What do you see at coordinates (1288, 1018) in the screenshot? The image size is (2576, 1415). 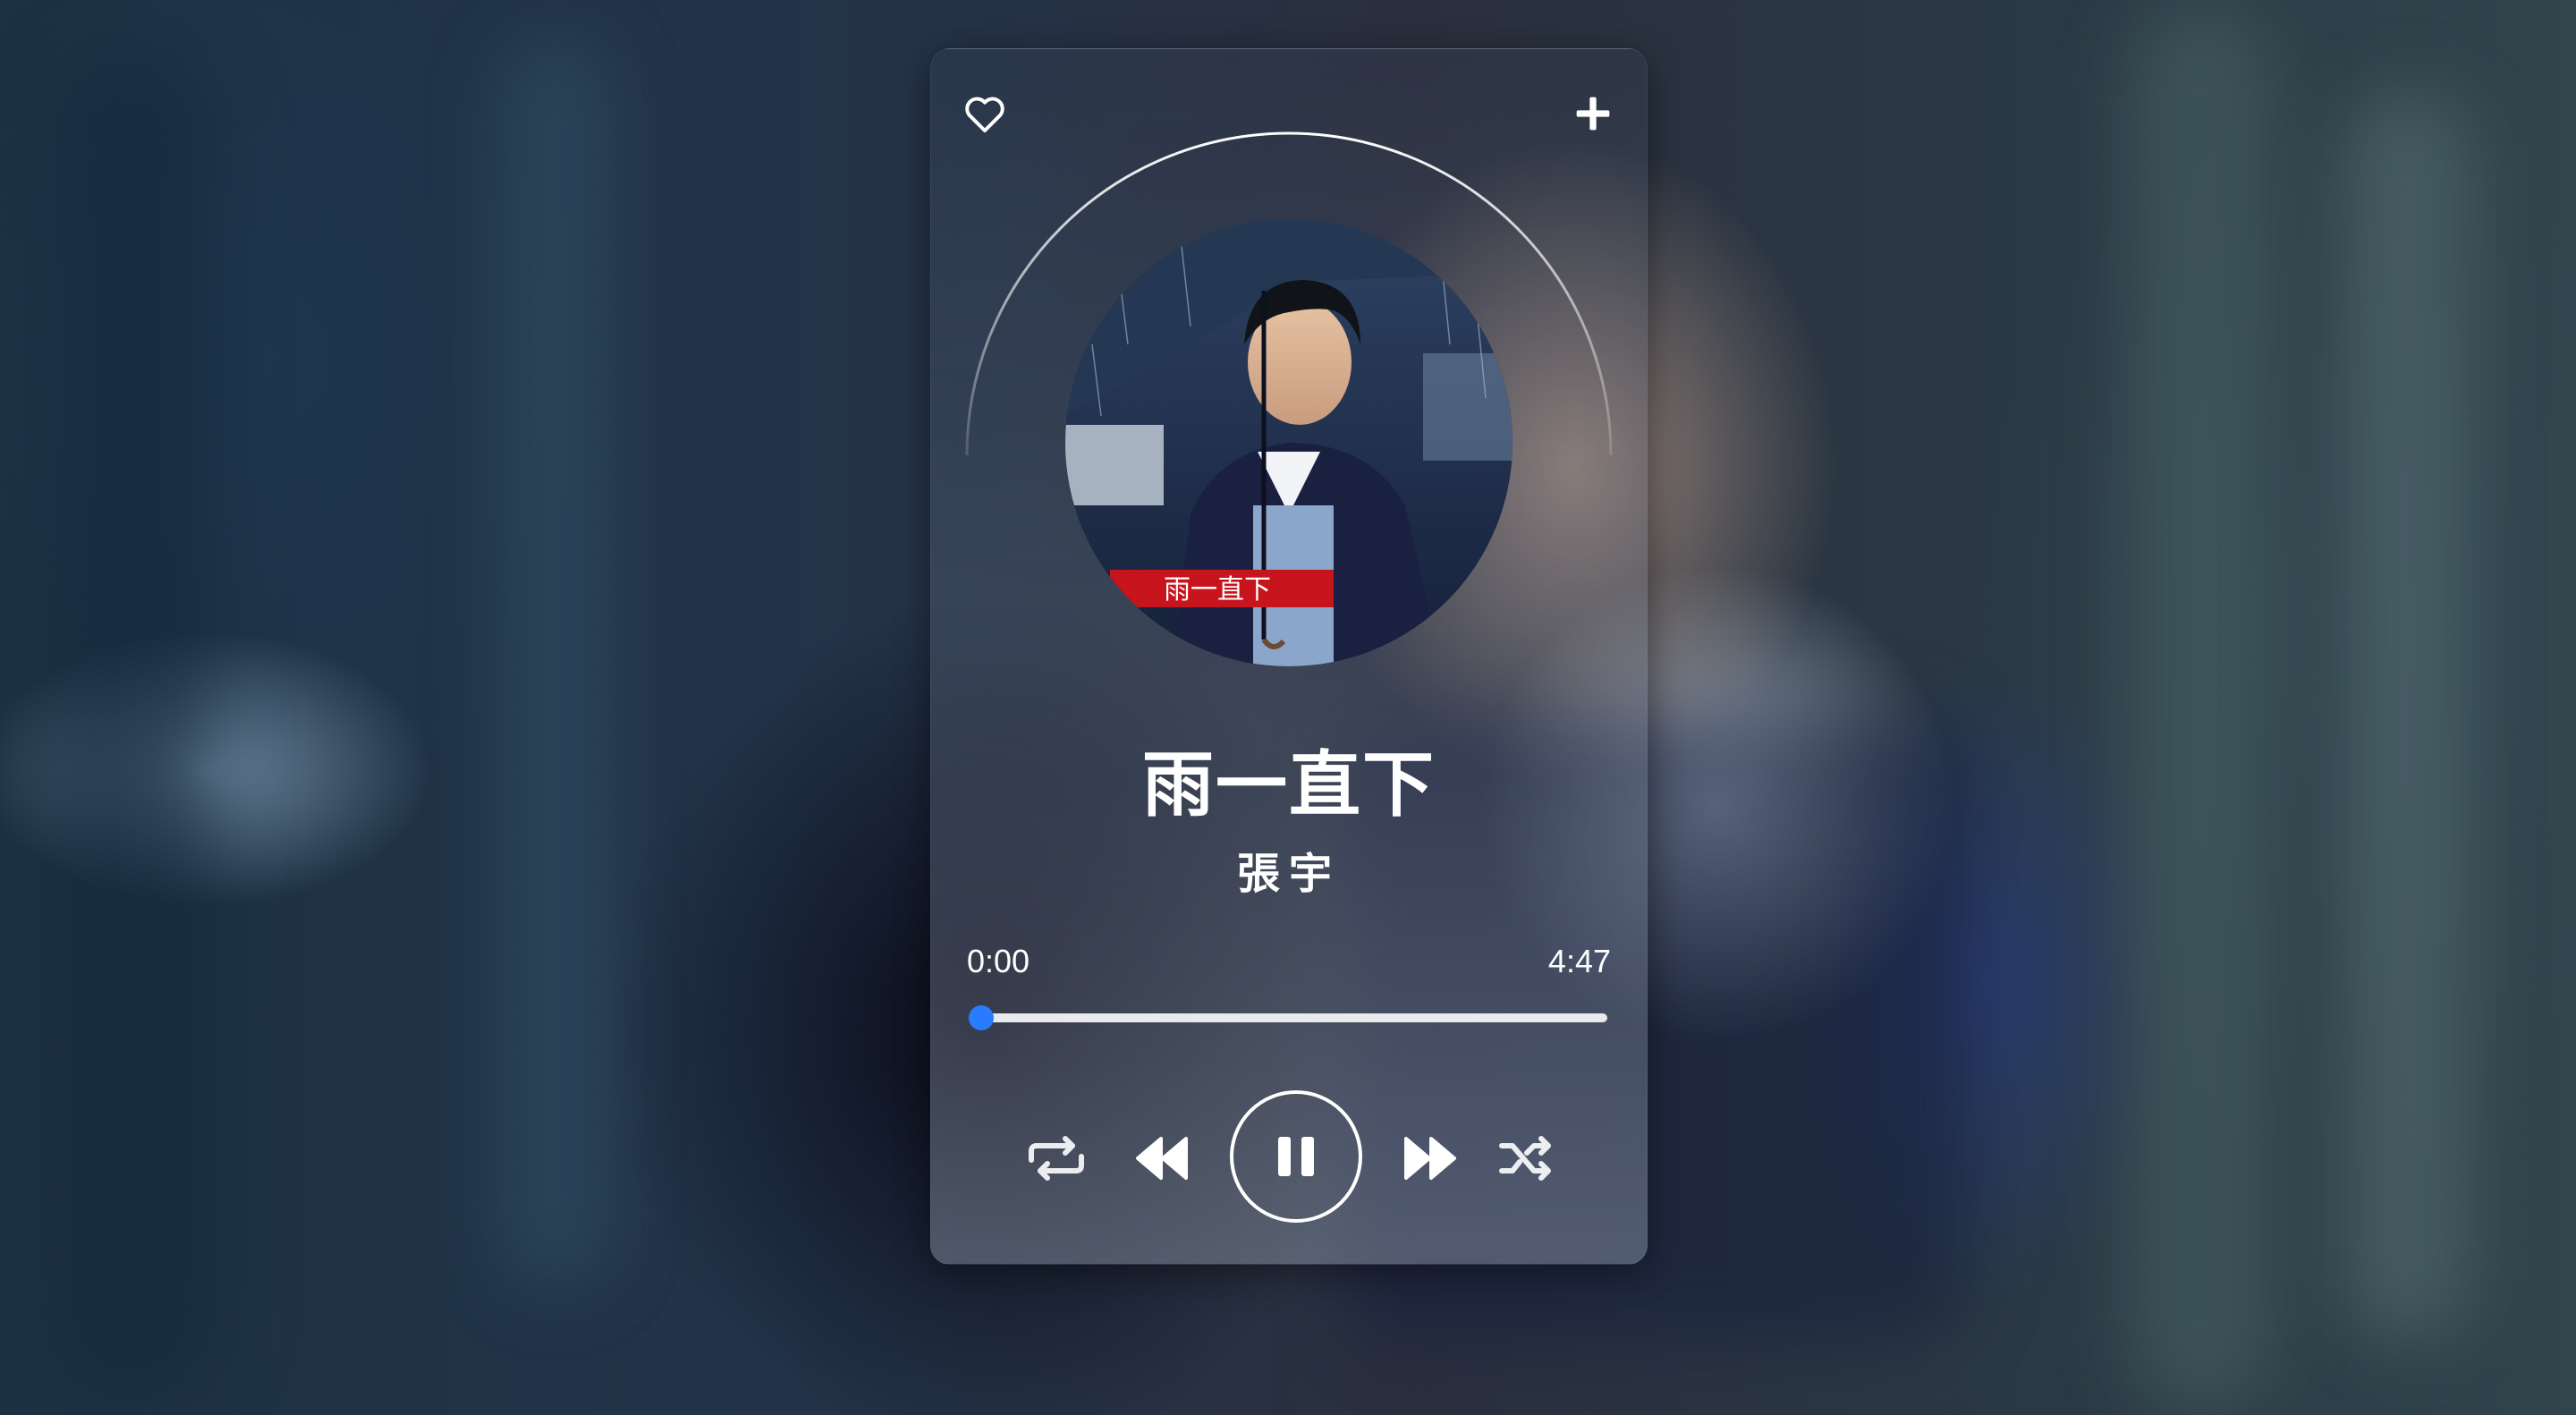 I see `progress-bar` at bounding box center [1288, 1018].